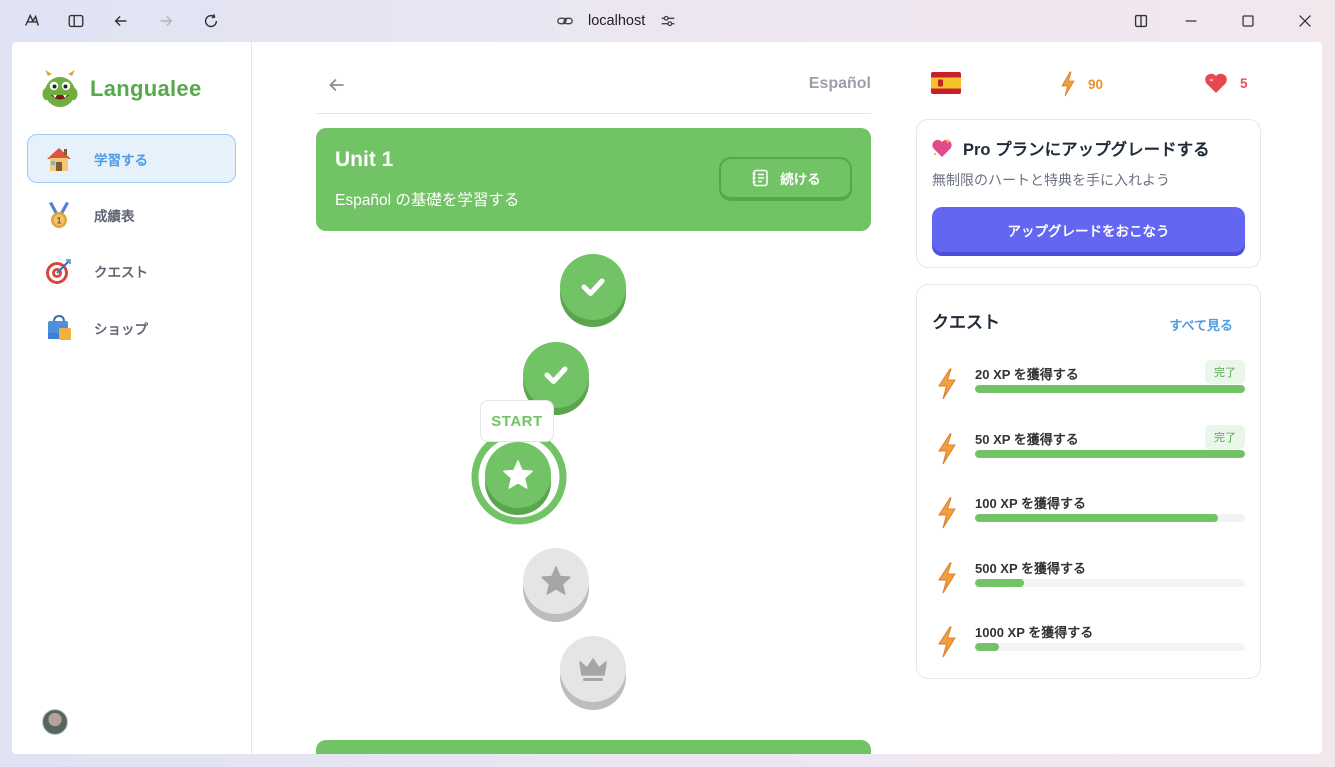 The height and width of the screenshot is (767, 1335). I want to click on arrow-right-icon, so click(166, 21).